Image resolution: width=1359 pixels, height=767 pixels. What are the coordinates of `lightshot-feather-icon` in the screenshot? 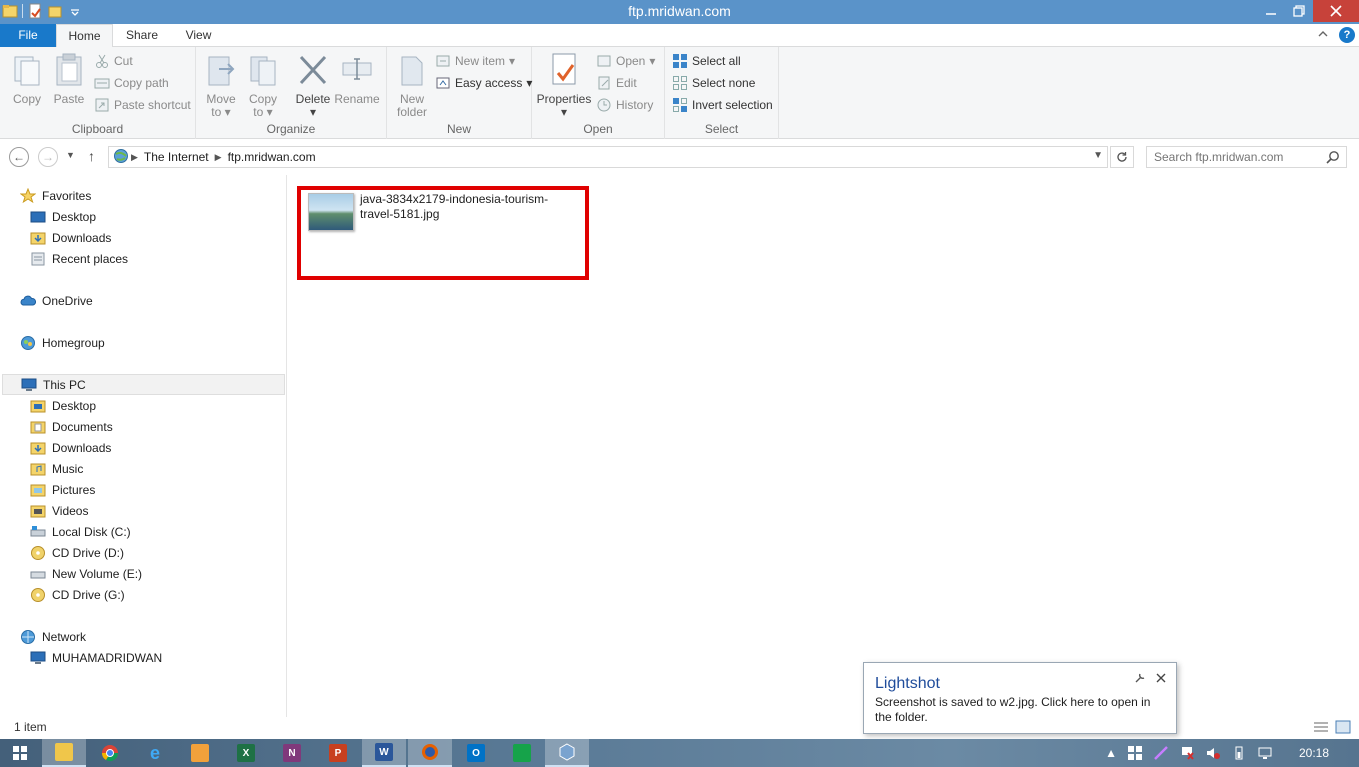 It's located at (1161, 753).